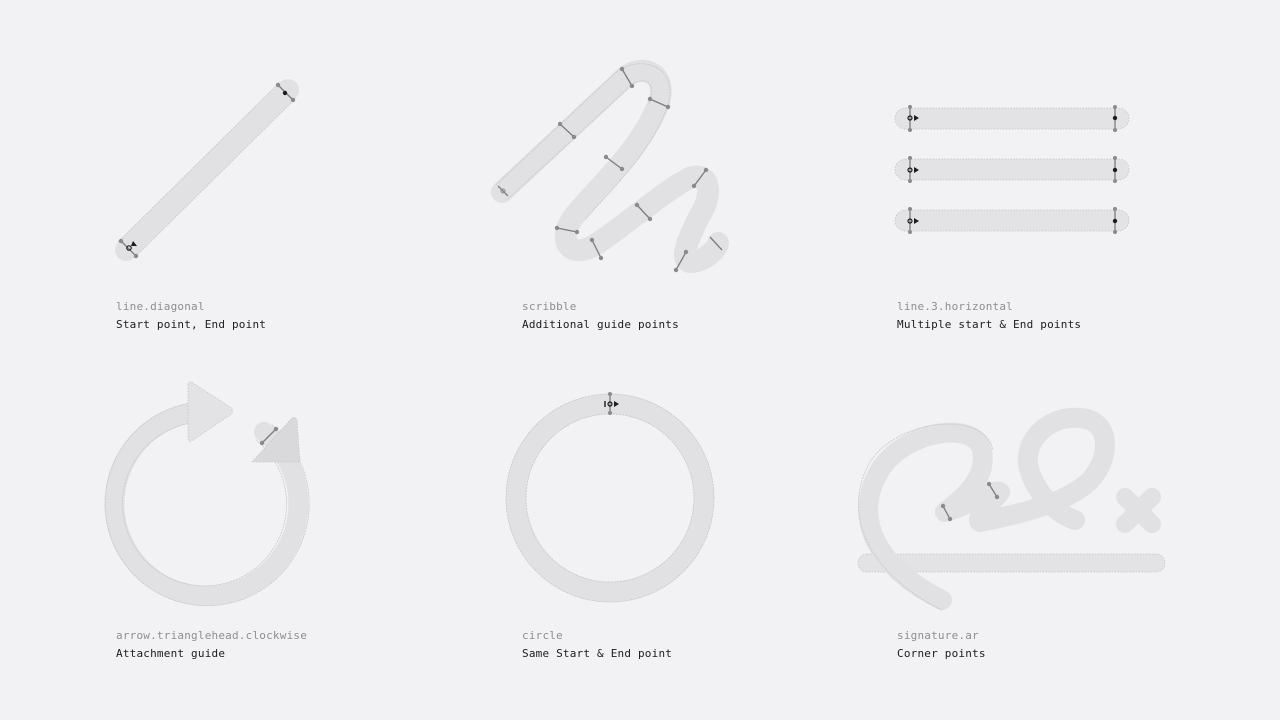  I want to click on symbol-description: Additional guide points, so click(600, 324).